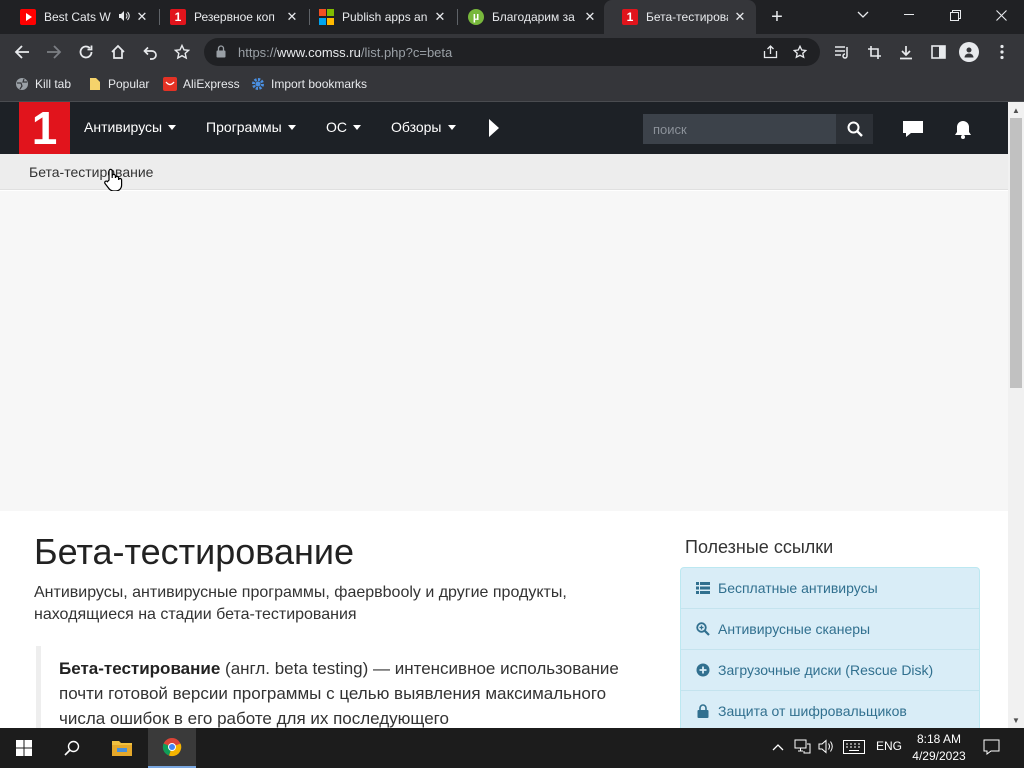  Describe the element at coordinates (1002, 52) in the screenshot. I see `menu-kebab-icon` at that location.